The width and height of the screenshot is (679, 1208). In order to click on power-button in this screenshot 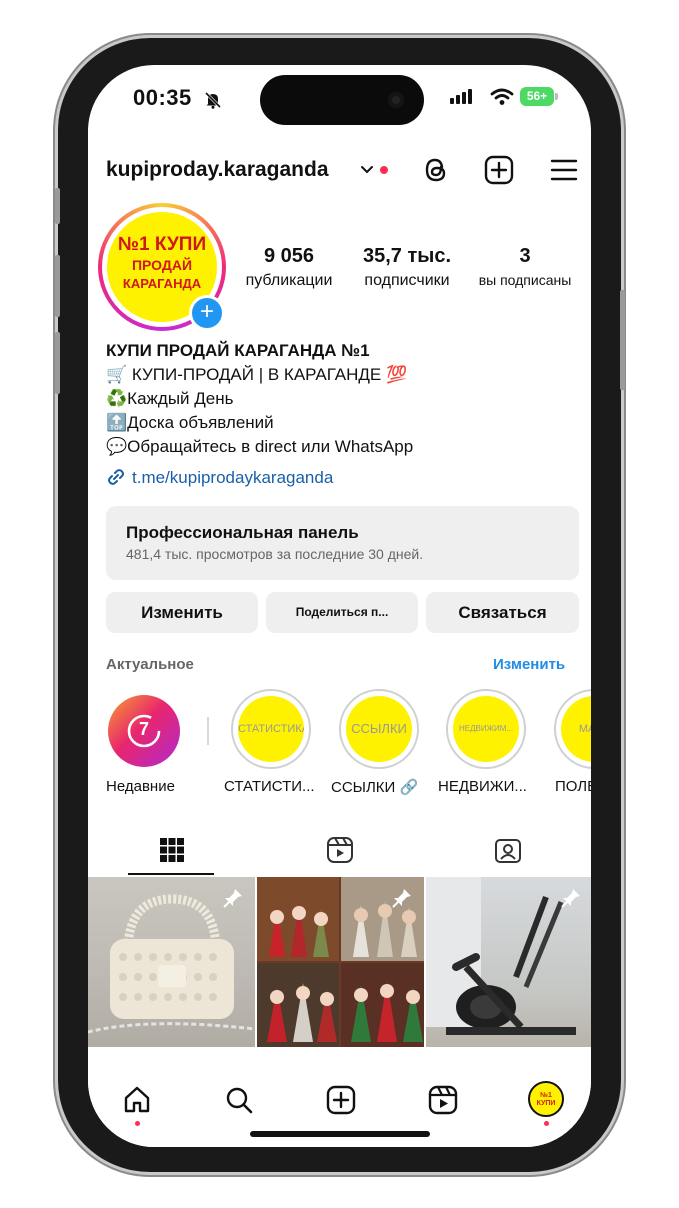, I will do `click(622, 340)`.